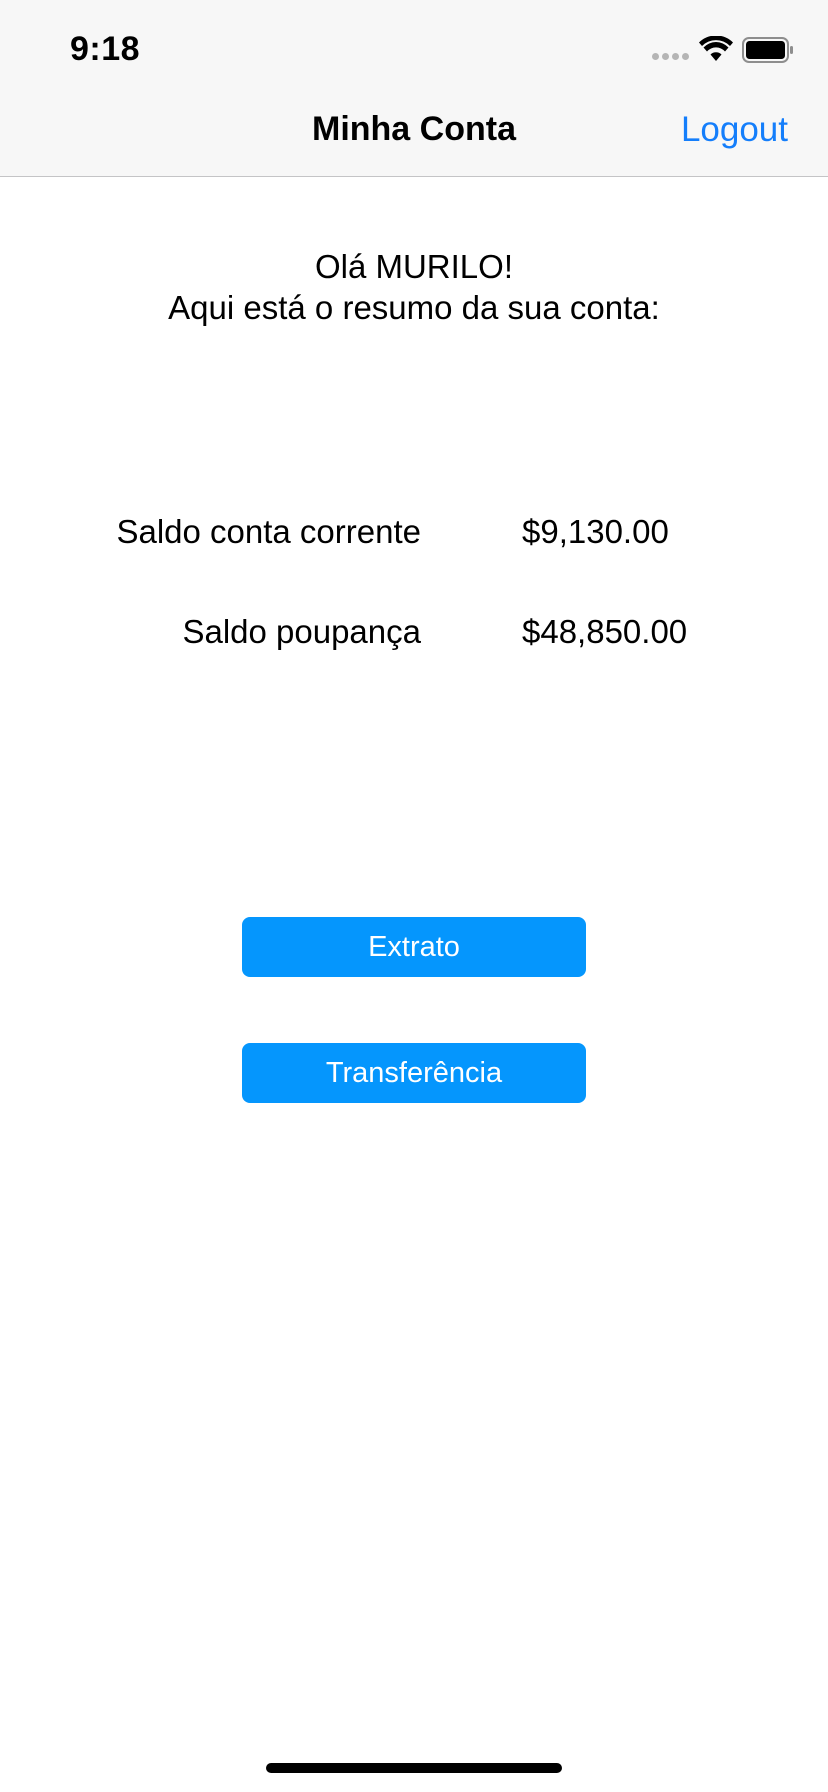 The image size is (828, 1792). Describe the element at coordinates (414, 1073) in the screenshot. I see `transfer-button: Transferência` at that location.